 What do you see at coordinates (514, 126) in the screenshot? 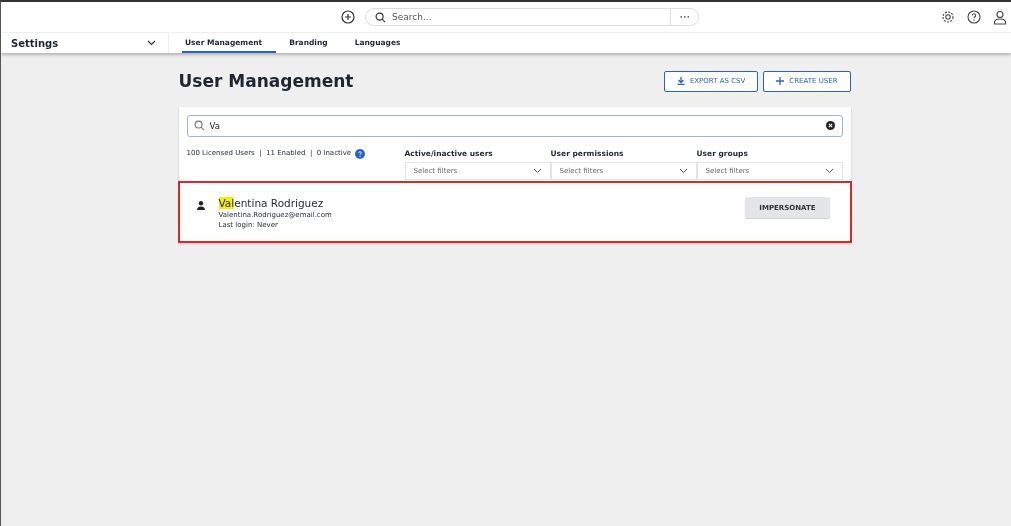
I see `user-search-field: Va` at bounding box center [514, 126].